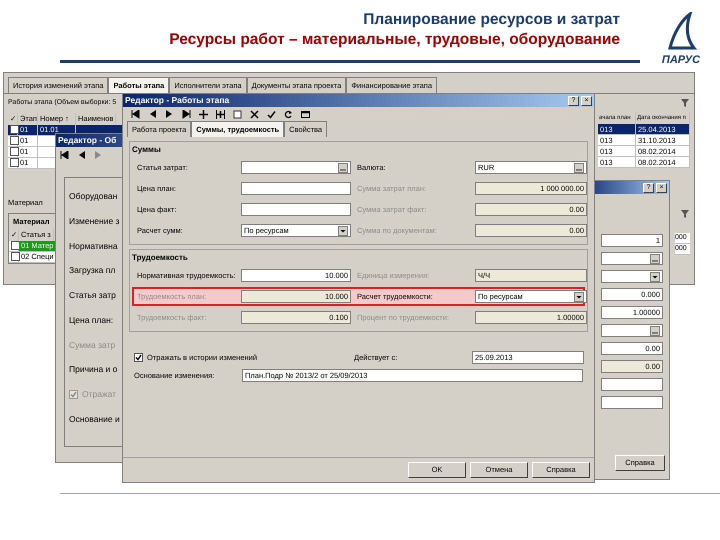 The width and height of the screenshot is (720, 540). I want to click on slide-subtitle: Ресурсы работ – материальные, трудовые, оборудование, so click(394, 40).